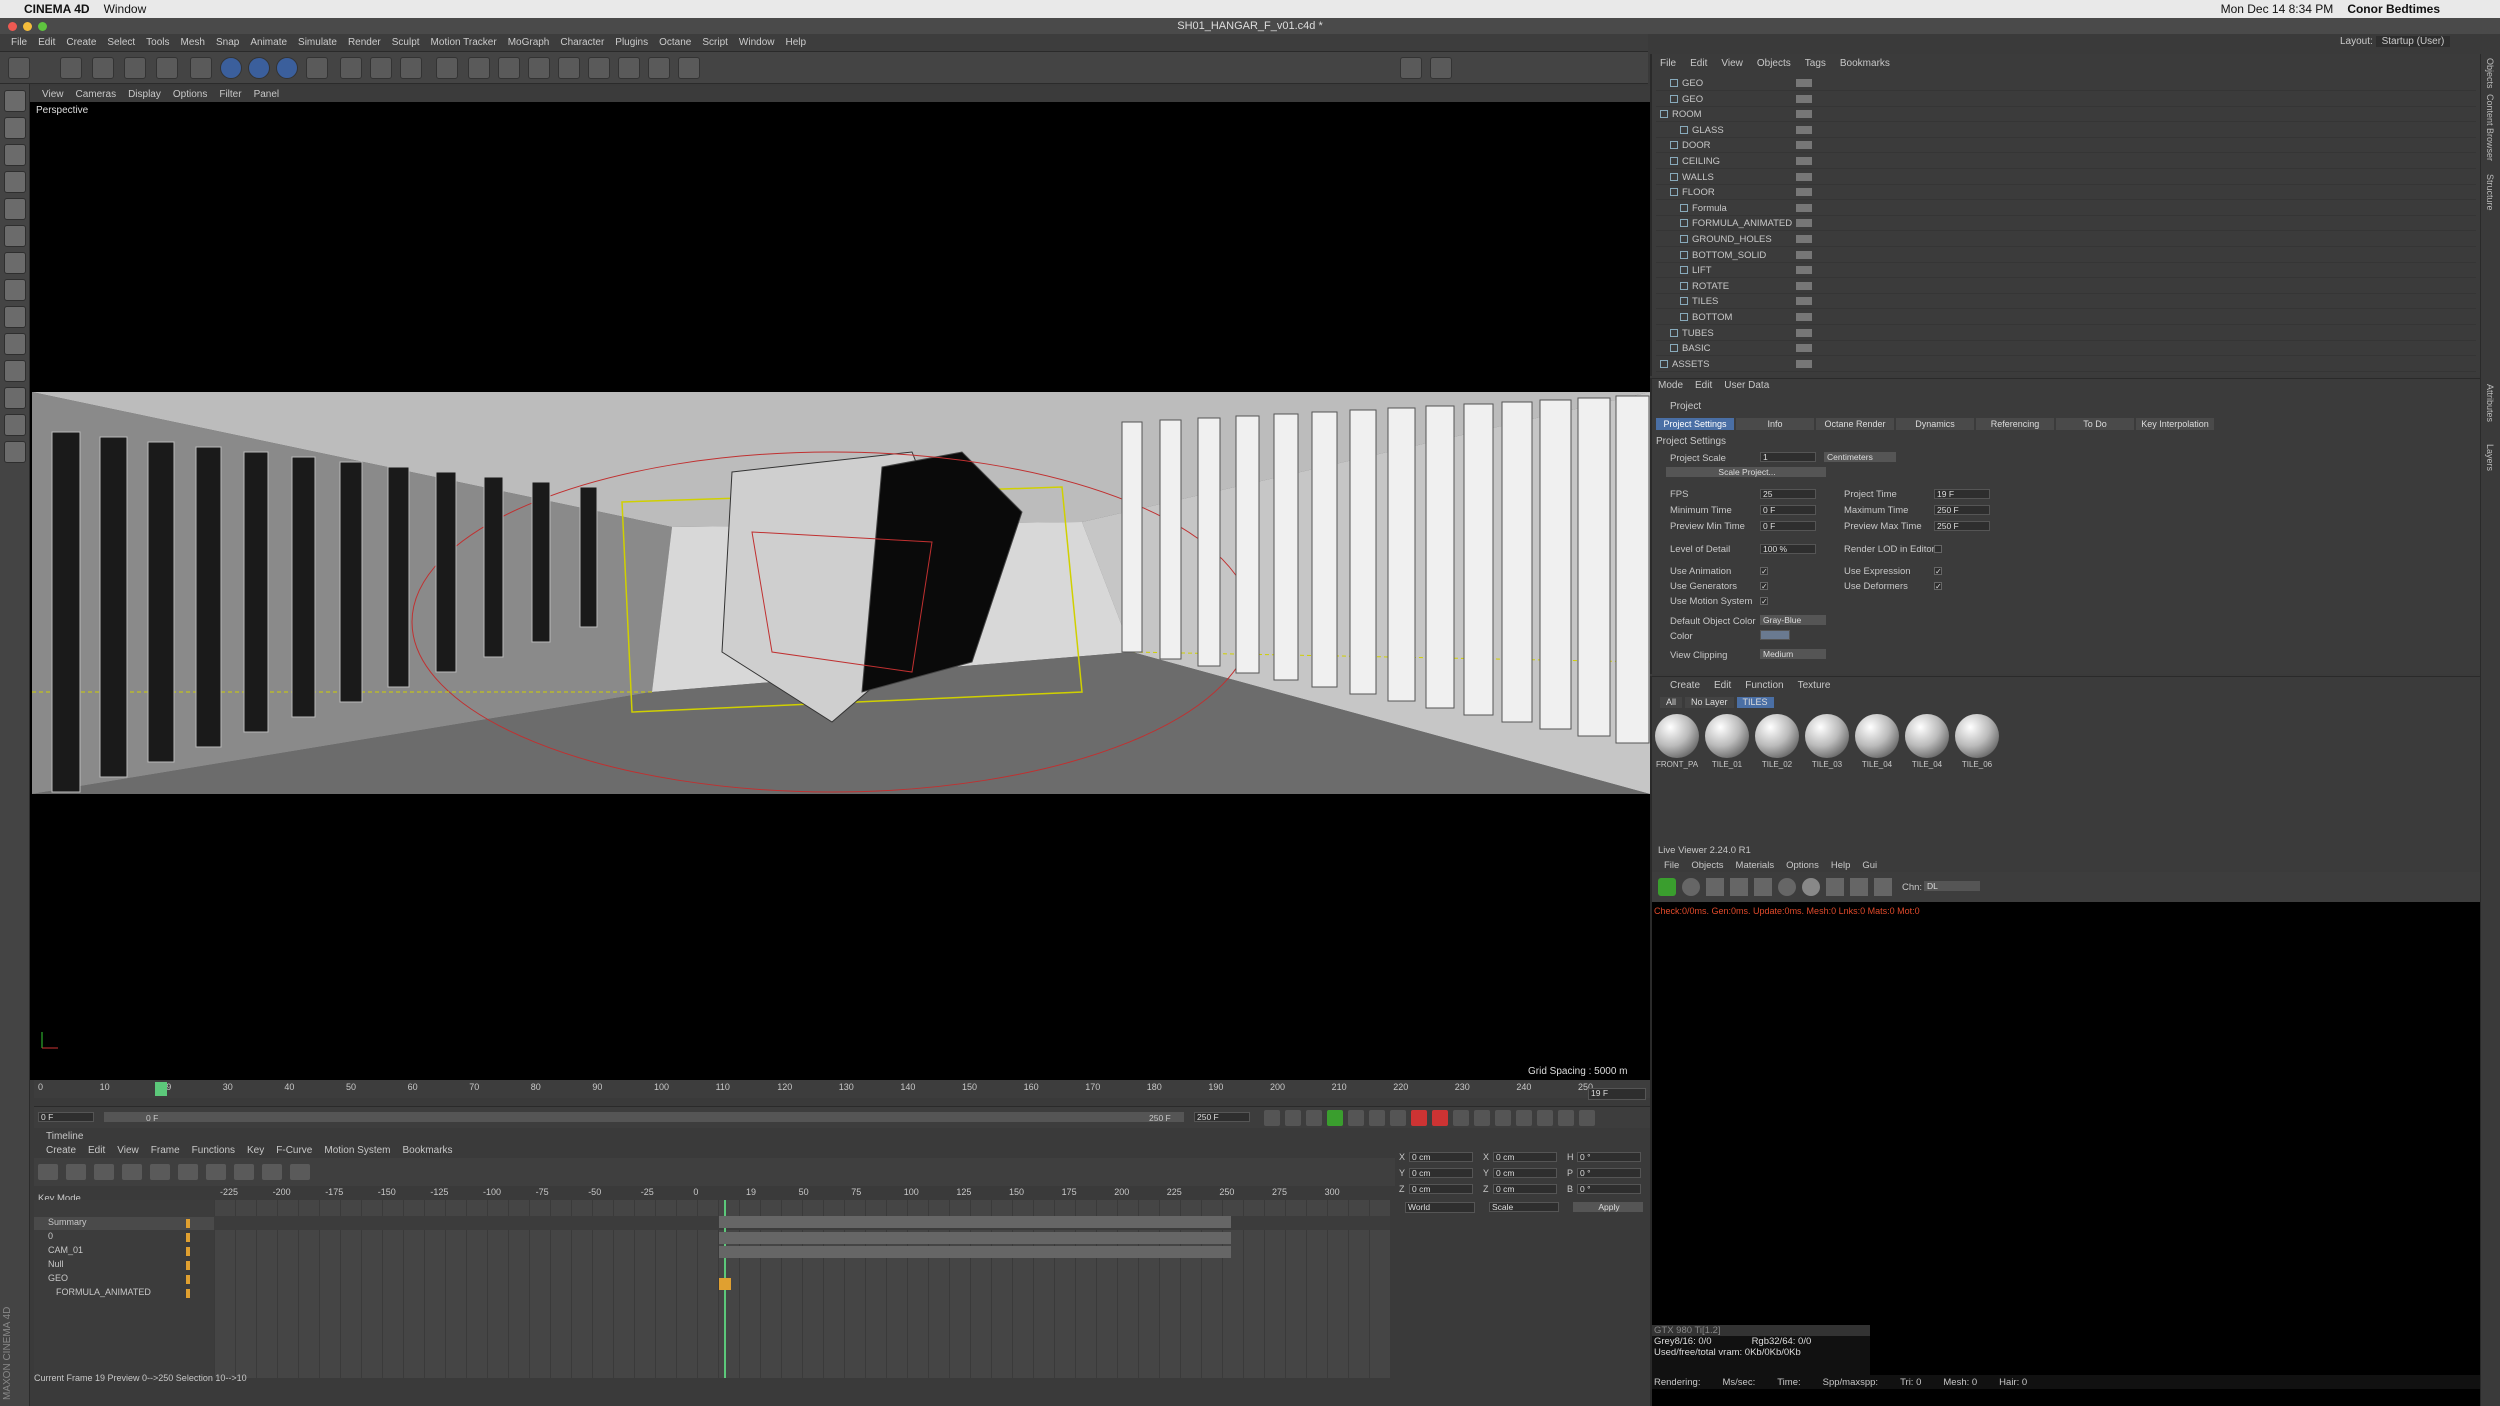 The image size is (2500, 1406). What do you see at coordinates (1793, 654) in the screenshot?
I see `view-clipping-dropdown: Medium` at bounding box center [1793, 654].